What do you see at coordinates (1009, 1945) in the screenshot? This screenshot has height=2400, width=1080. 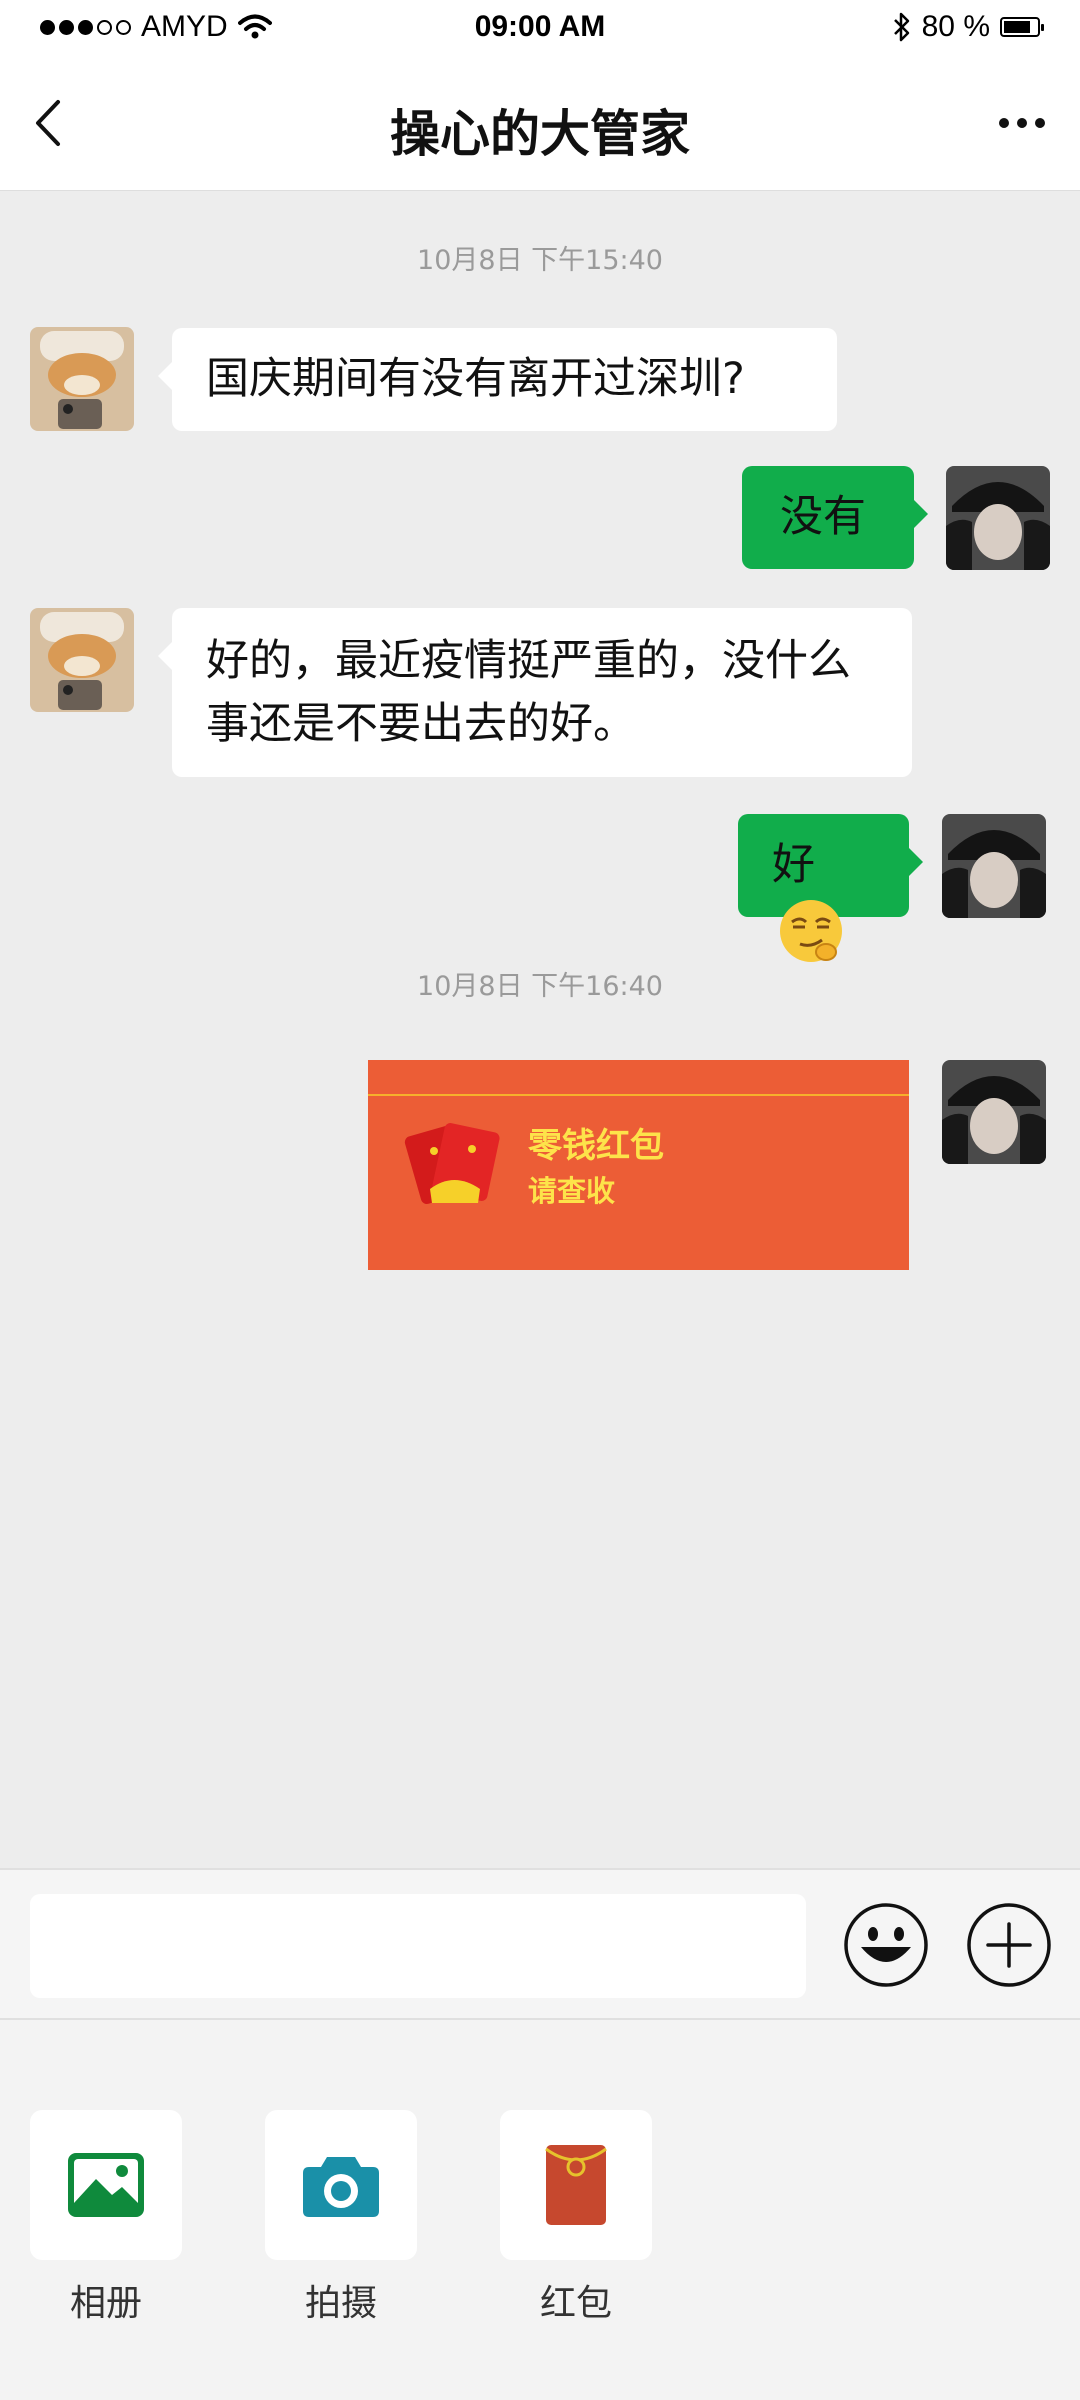 I see `plus-button-icon` at bounding box center [1009, 1945].